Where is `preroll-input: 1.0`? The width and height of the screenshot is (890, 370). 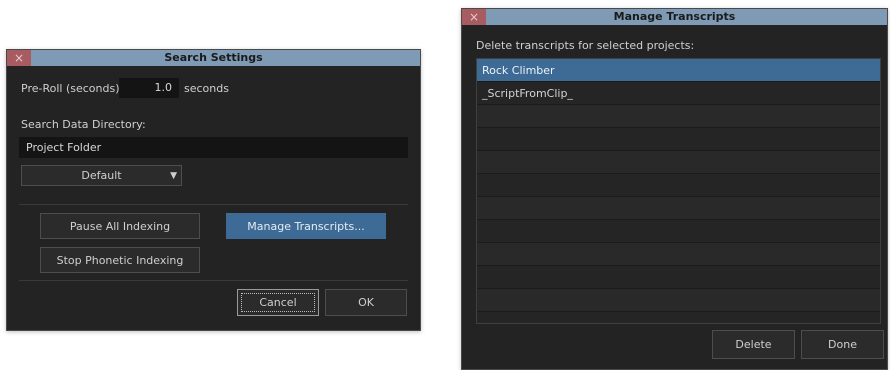 preroll-input: 1.0 is located at coordinates (149, 88).